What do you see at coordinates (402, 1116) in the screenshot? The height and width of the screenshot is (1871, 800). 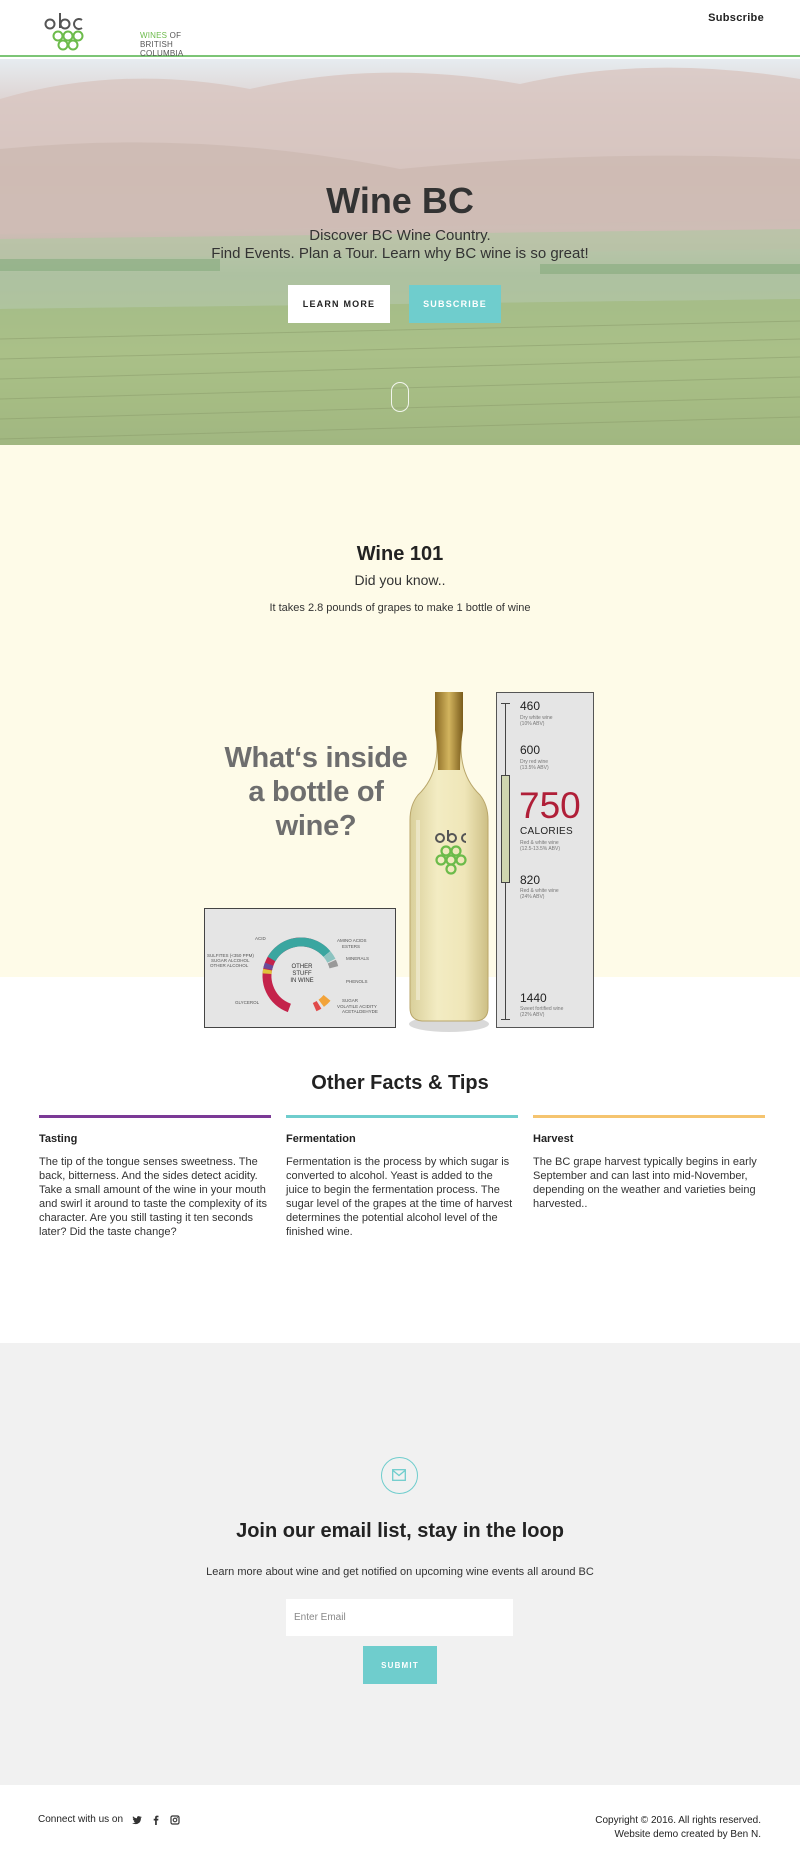 I see `fact-fermentation-bar` at bounding box center [402, 1116].